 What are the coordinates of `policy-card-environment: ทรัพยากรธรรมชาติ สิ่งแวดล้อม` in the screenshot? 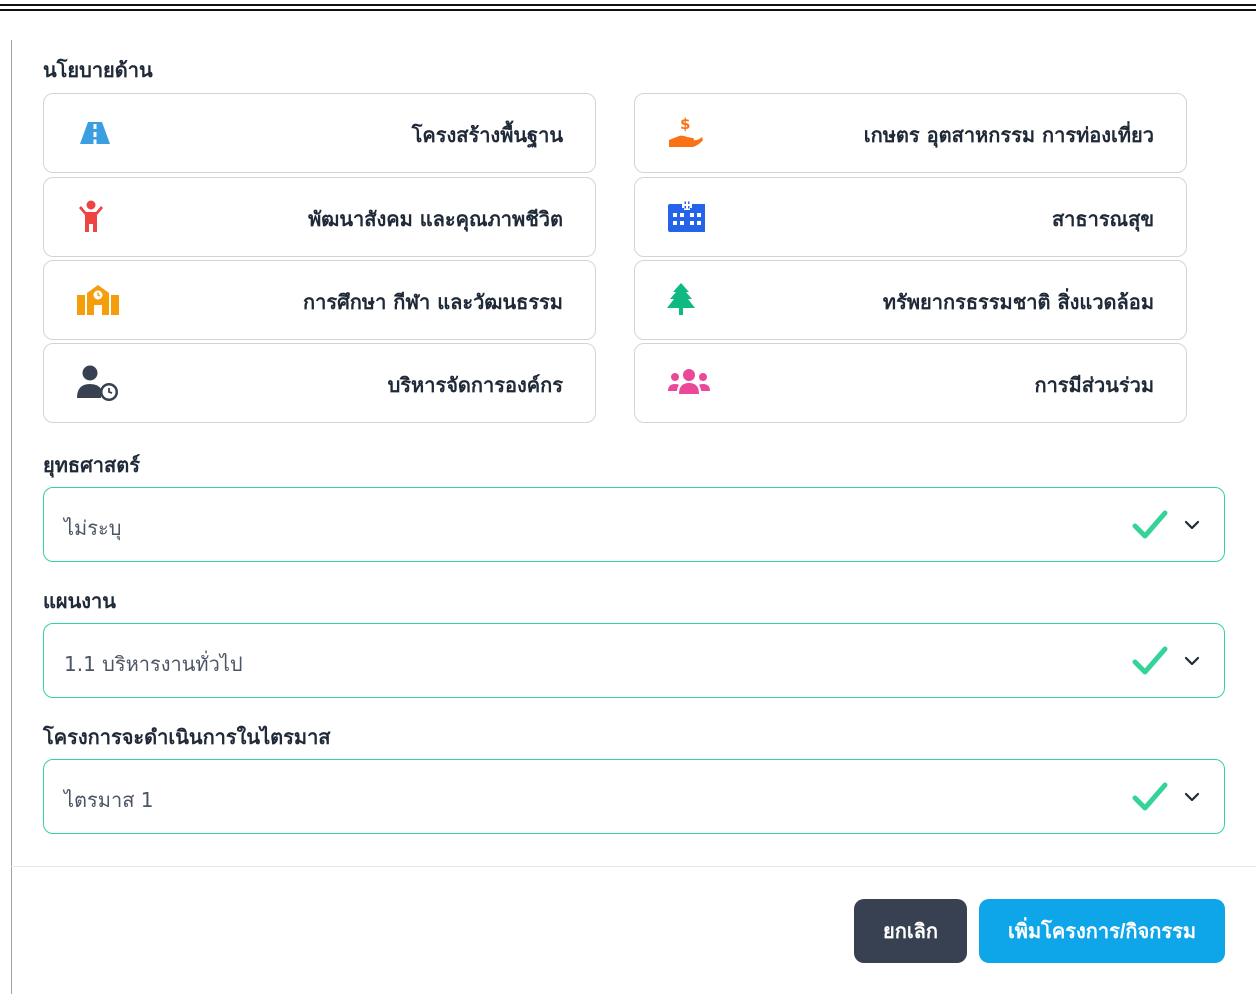 It's located at (910, 300).